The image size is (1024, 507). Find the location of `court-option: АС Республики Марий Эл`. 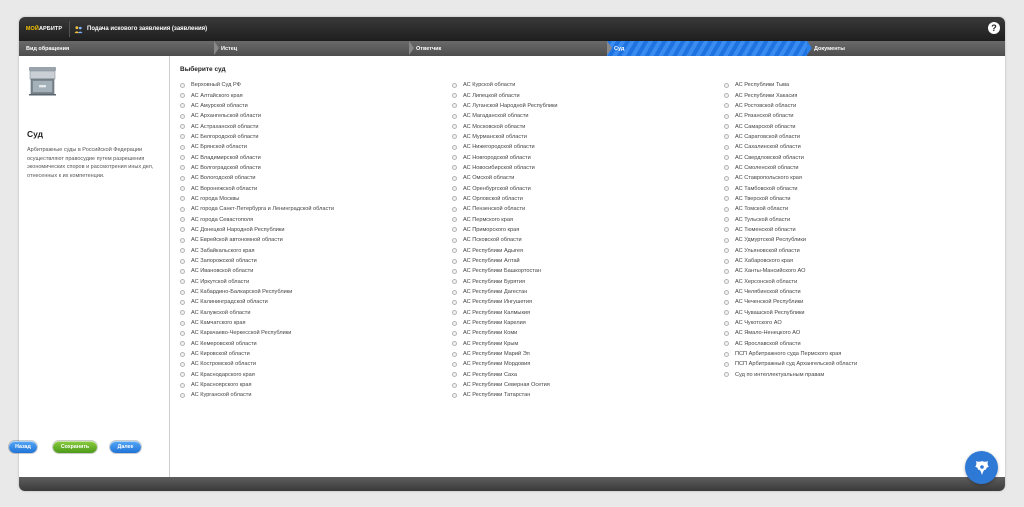

court-option: АС Республики Марий Эл is located at coordinates (505, 354).